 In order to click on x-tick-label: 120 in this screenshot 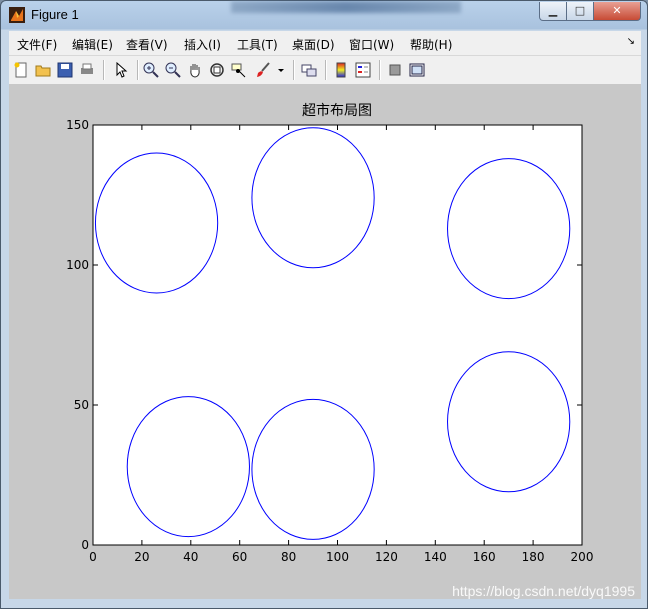, I will do `click(386, 557)`.